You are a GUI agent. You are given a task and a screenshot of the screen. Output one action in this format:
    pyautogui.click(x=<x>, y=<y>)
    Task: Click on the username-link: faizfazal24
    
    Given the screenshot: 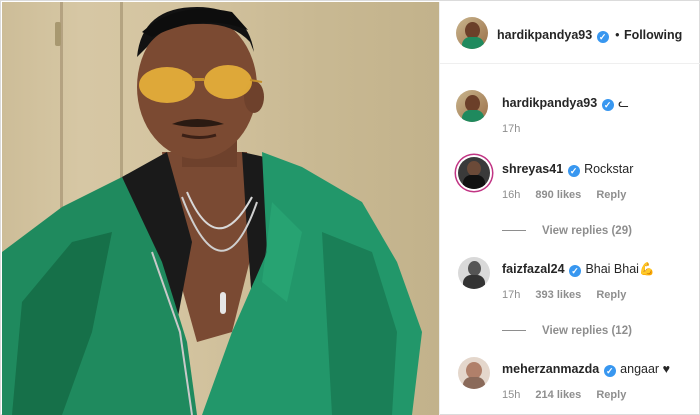 What is the action you would take?
    pyautogui.click(x=533, y=269)
    